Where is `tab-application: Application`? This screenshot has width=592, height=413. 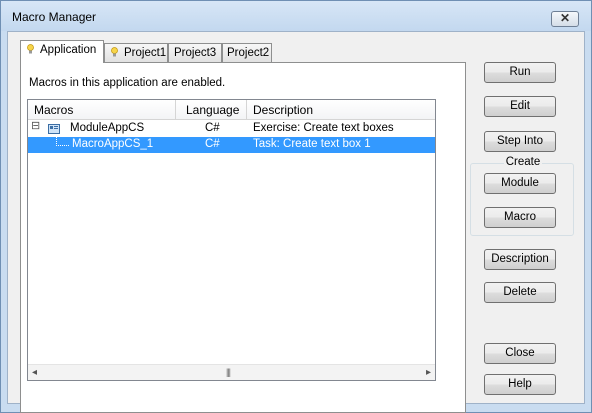 tab-application: Application is located at coordinates (62, 51).